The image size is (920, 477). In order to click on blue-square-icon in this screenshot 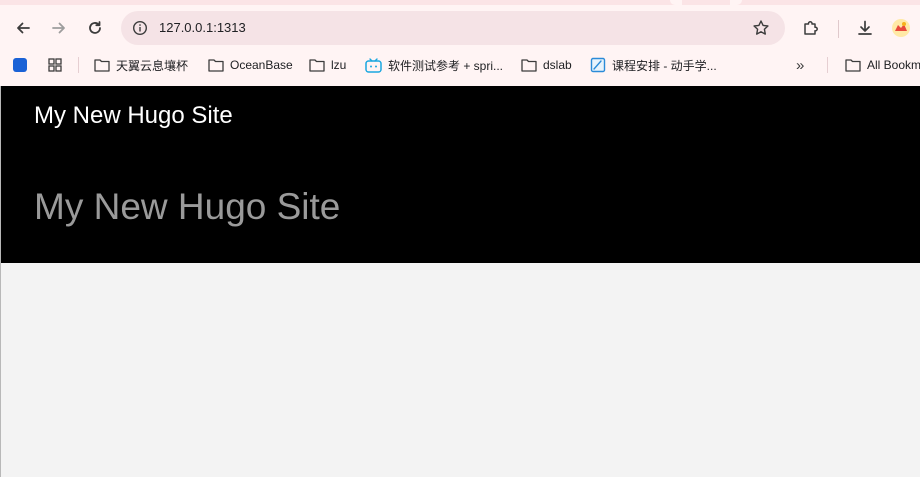, I will do `click(20, 65)`.